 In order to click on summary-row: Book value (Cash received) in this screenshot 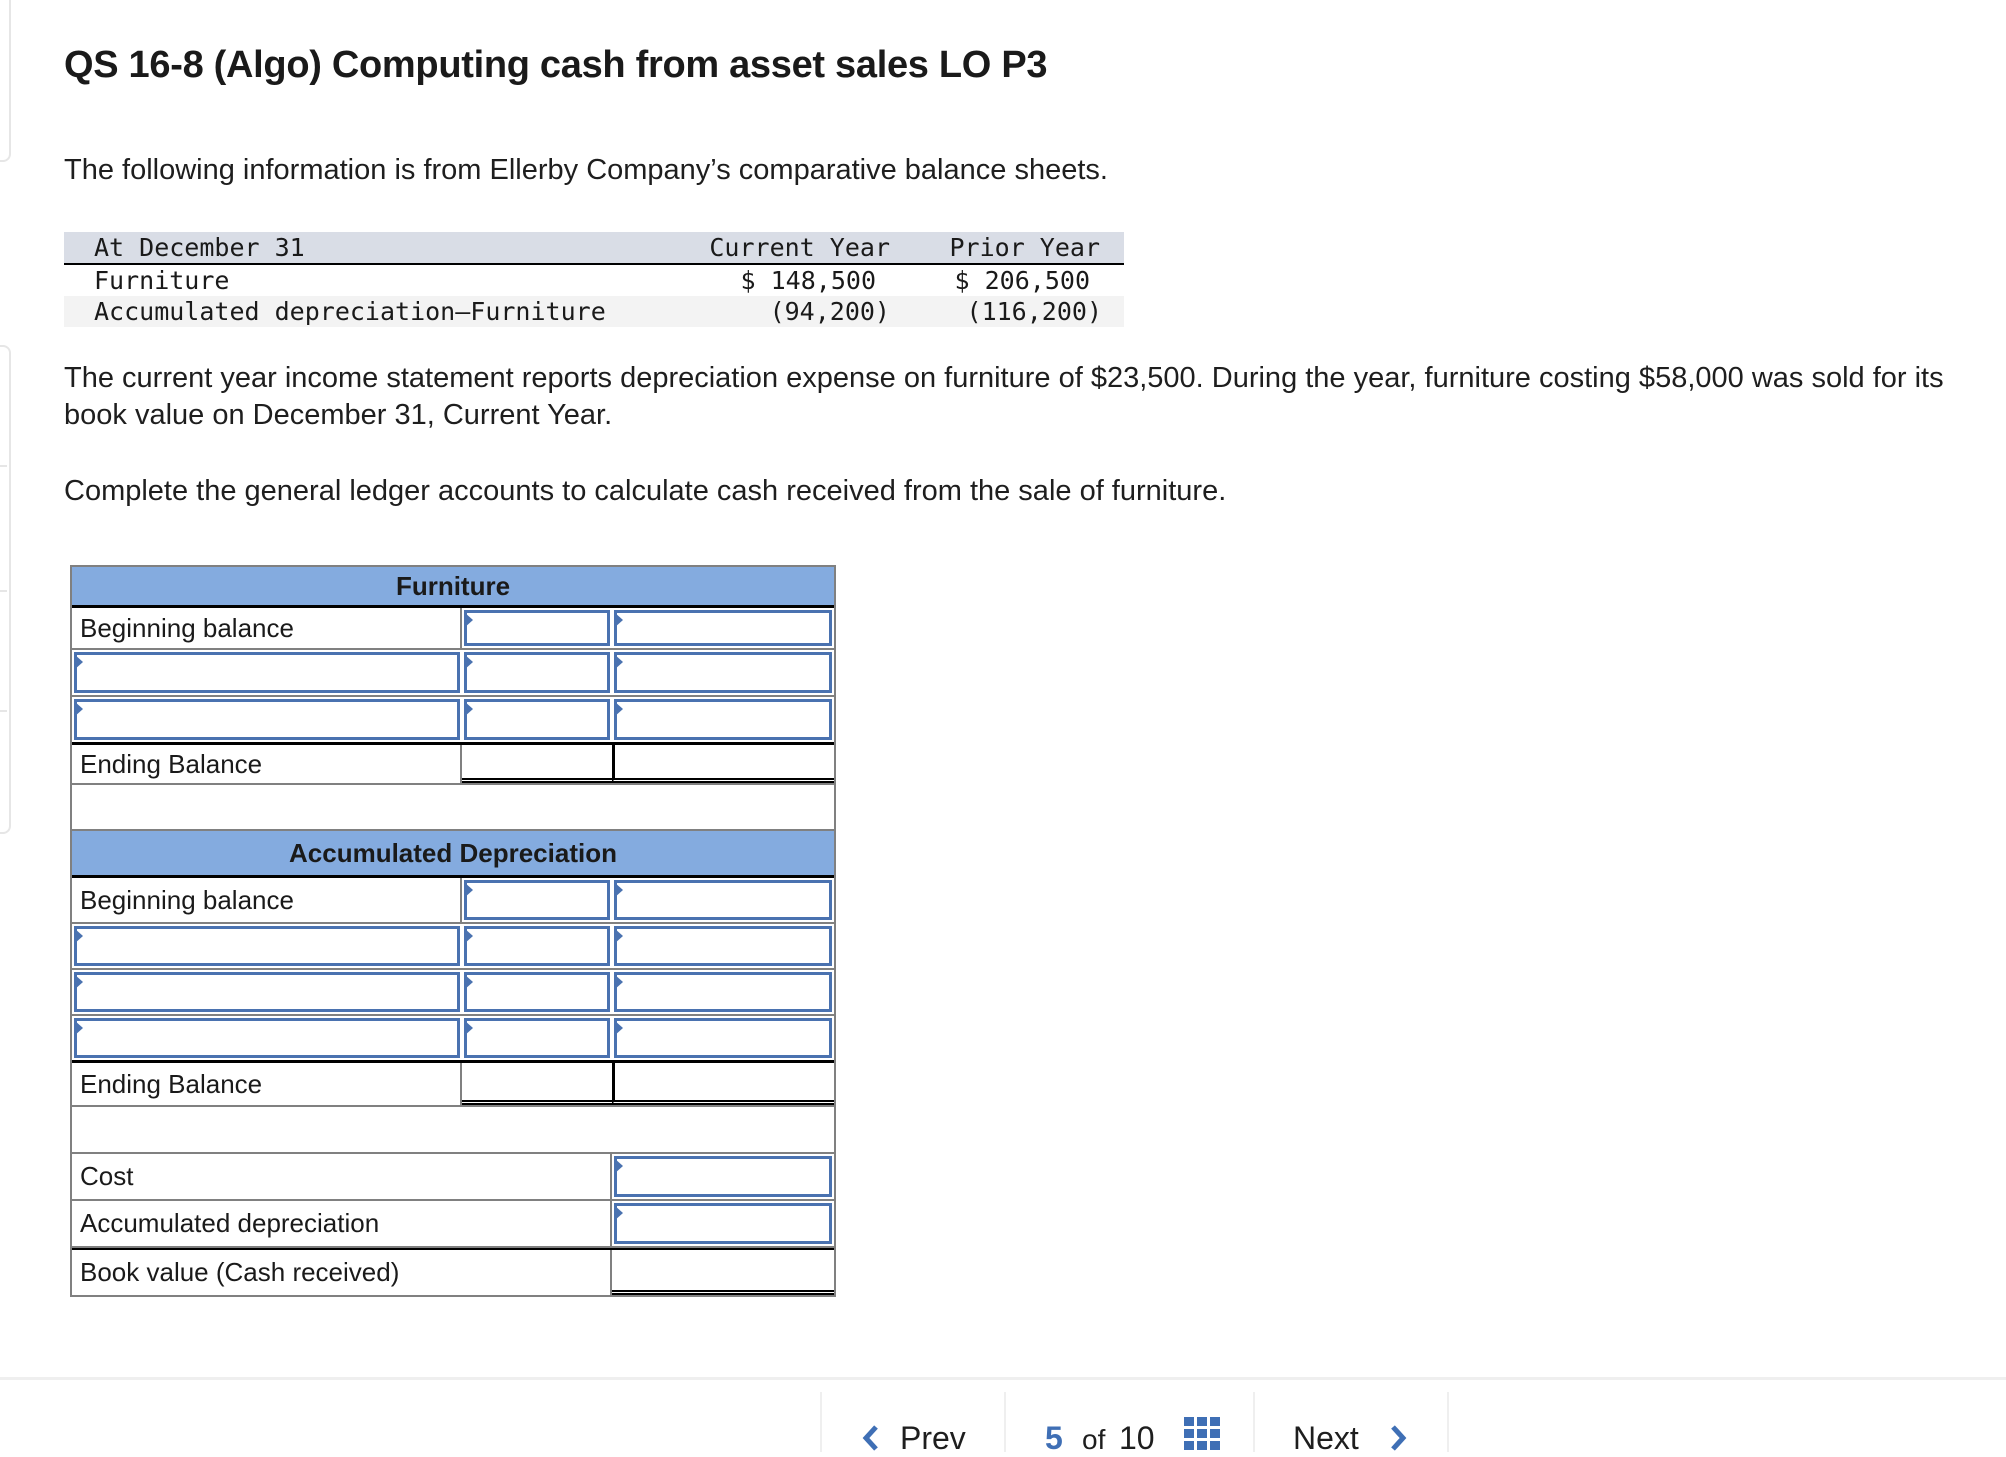, I will do `click(453, 1272)`.